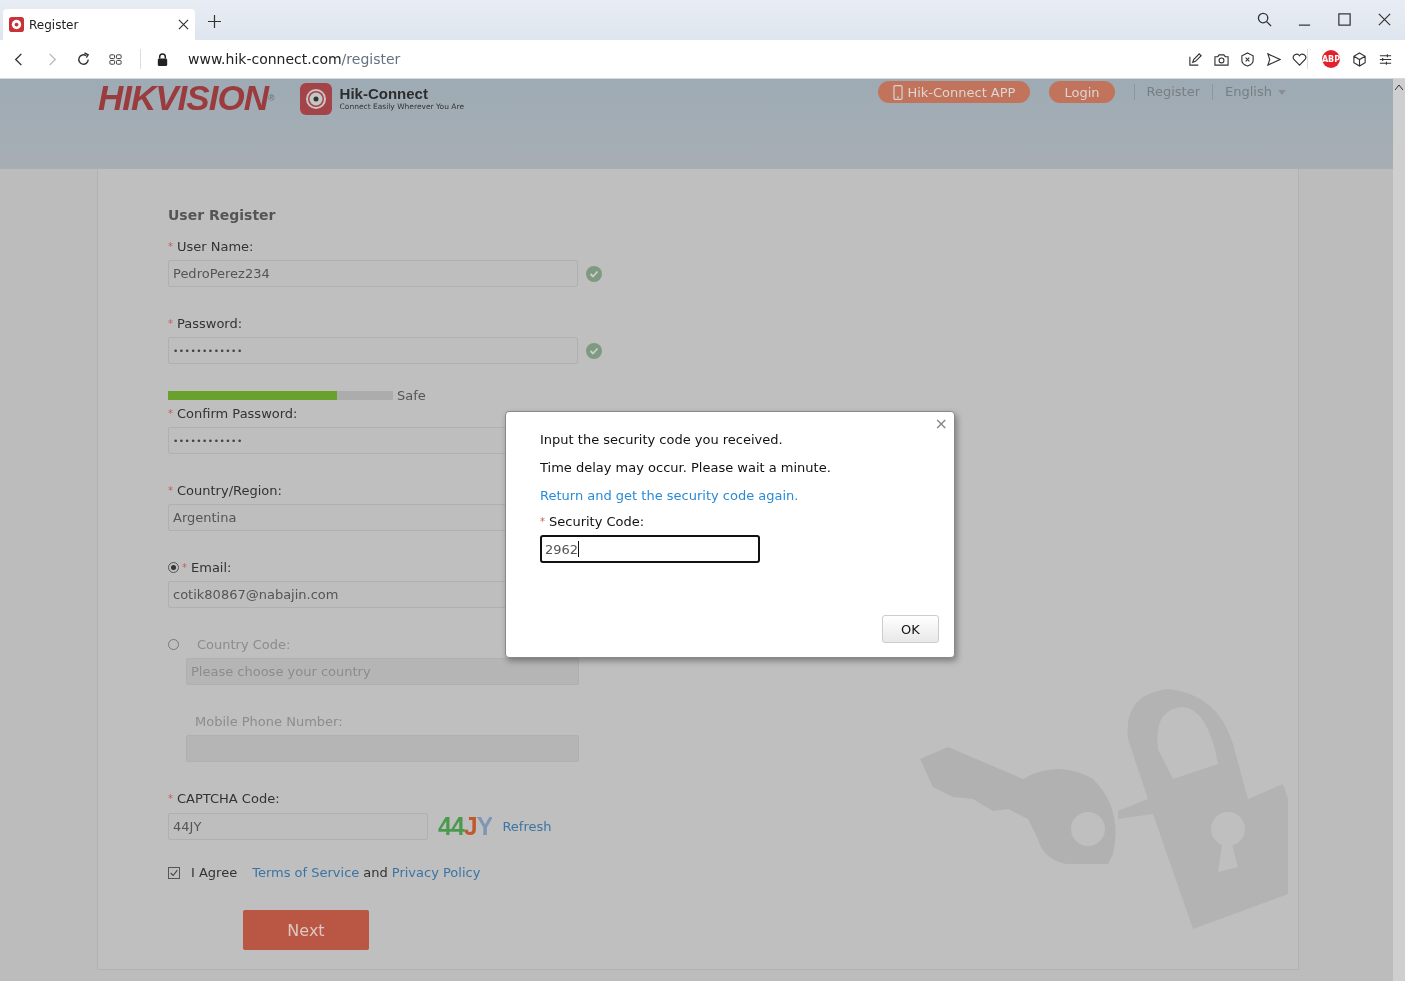 This screenshot has height=981, width=1405. Describe the element at coordinates (306, 872) in the screenshot. I see `terms-link: Terms of Service` at that location.